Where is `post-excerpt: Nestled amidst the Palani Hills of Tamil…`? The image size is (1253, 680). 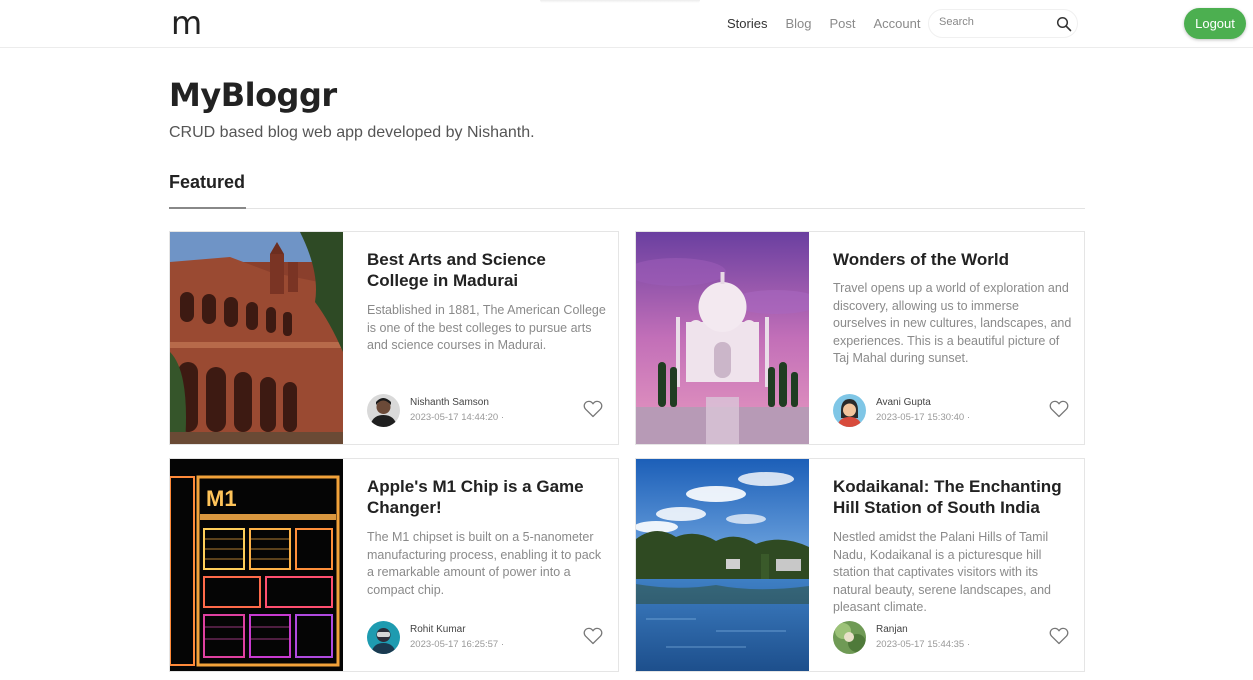
post-excerpt: Nestled amidst the Palani Hills of Tamil… is located at coordinates (942, 572).